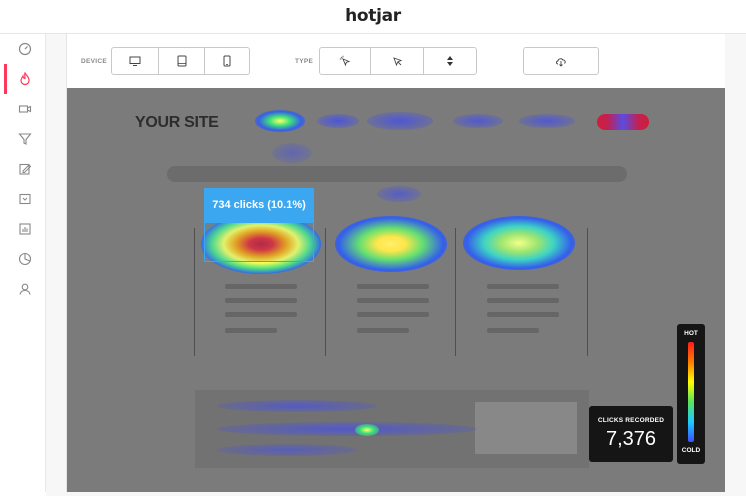 The width and height of the screenshot is (746, 496). I want to click on desktop-button, so click(135, 61).